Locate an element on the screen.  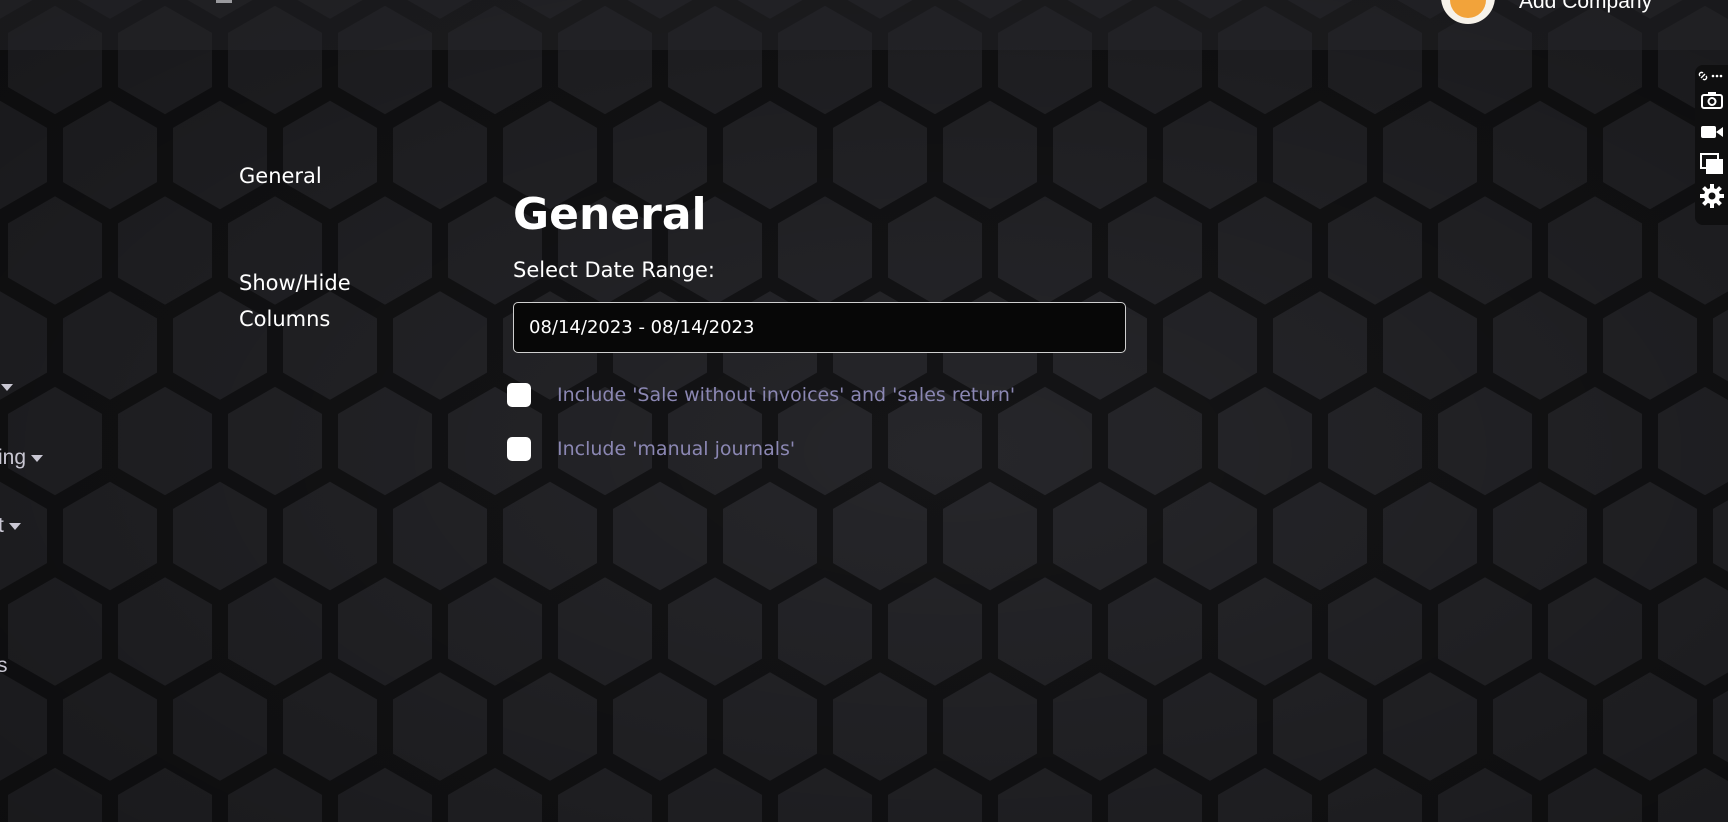
toolbar-header is located at coordinates (1712, 76).